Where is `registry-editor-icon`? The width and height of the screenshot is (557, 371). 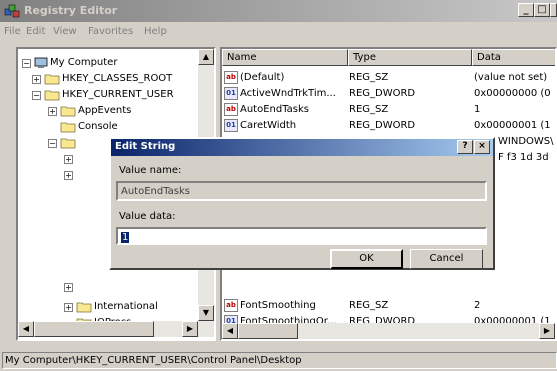 registry-editor-icon is located at coordinates (12, 11).